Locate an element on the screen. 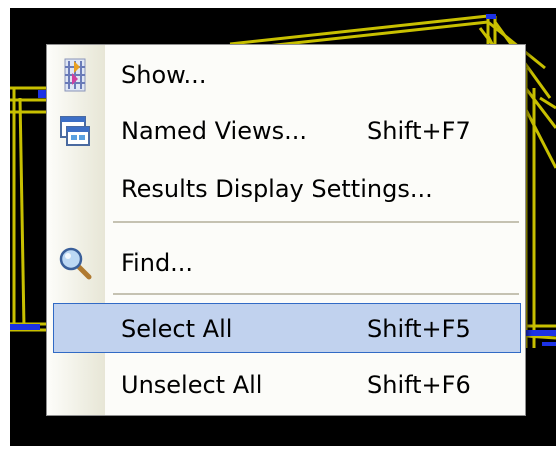 The width and height of the screenshot is (556, 450). menu-item-unselect-all: Unselect All Shift+F6 is located at coordinates (286, 385).